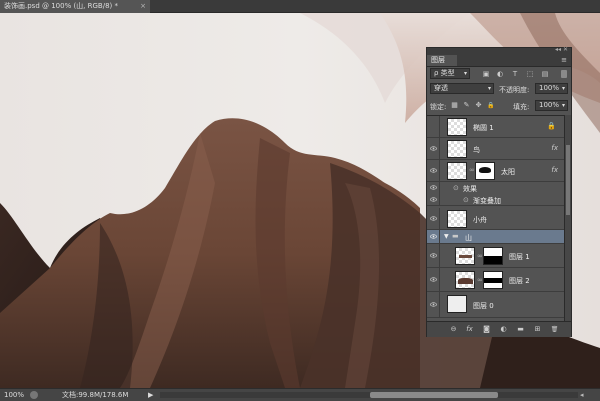 Image resolution: width=600 pixels, height=401 pixels. What do you see at coordinates (469, 329) in the screenshot?
I see `add-style-icon: fx` at bounding box center [469, 329].